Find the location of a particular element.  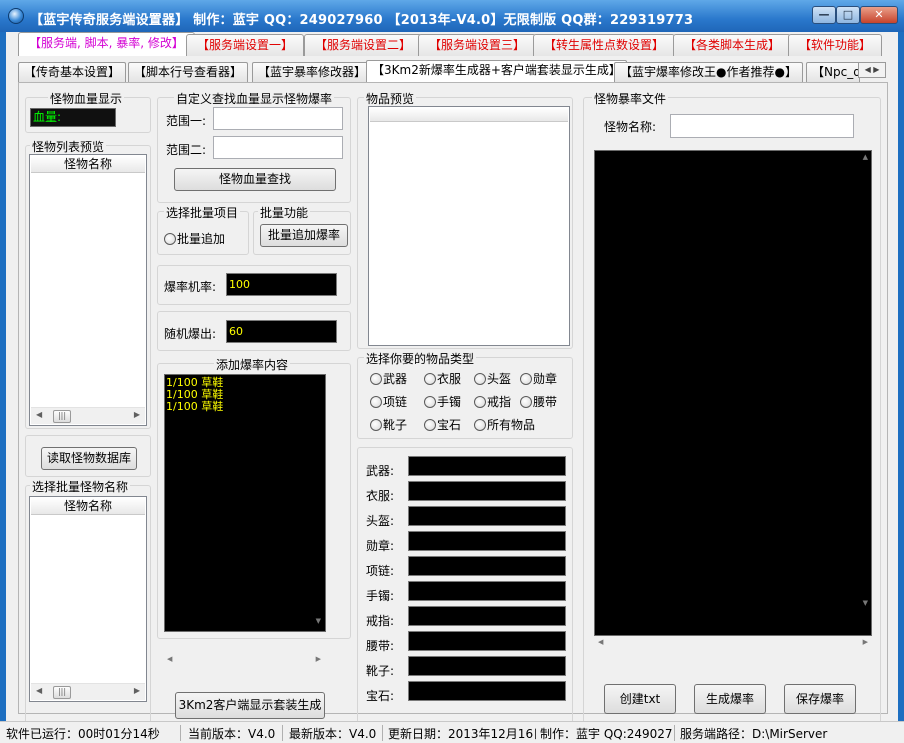

item-fields-group: 武器: 衣服: 头盔: 勋章: 项链: 手镯: 戒指: 腰带: 靴子: 宝石: is located at coordinates (465, 588).